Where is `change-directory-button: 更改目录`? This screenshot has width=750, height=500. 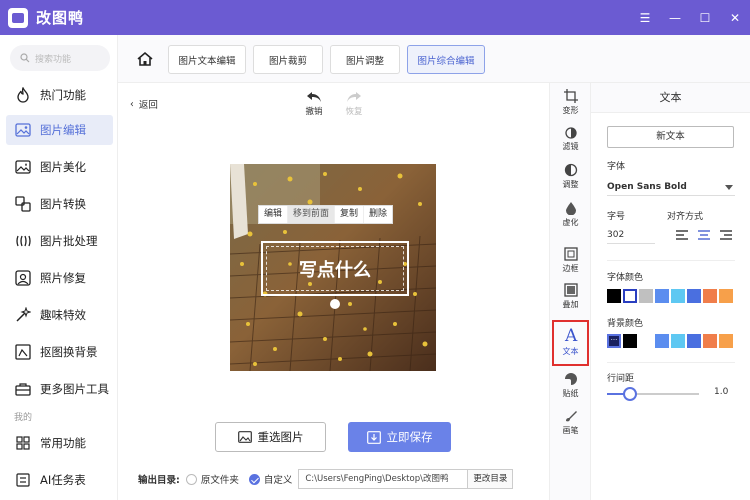
change-directory-button: 更改目录 is located at coordinates (491, 479).